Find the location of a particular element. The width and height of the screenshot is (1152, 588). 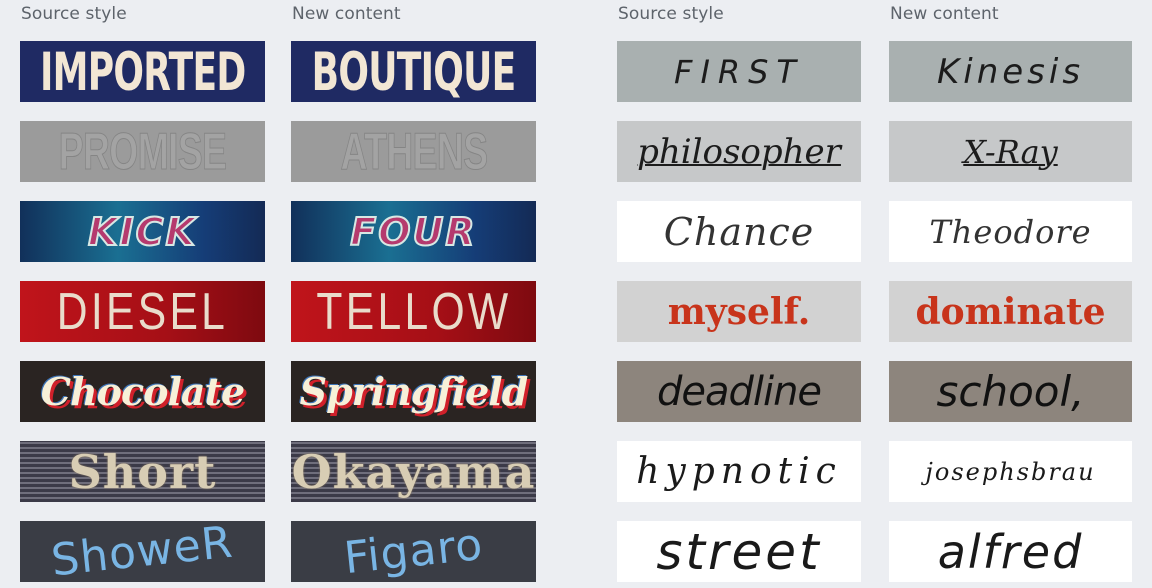

sample-text: IMPORTED is located at coordinates (142, 71).